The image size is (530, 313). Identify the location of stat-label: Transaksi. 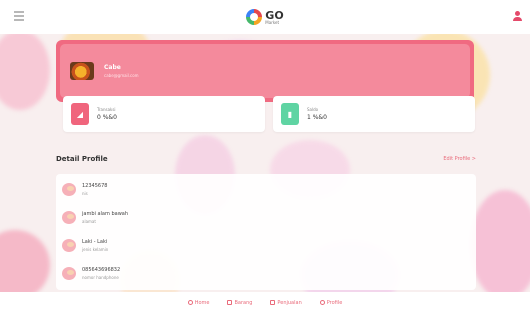
(106, 109).